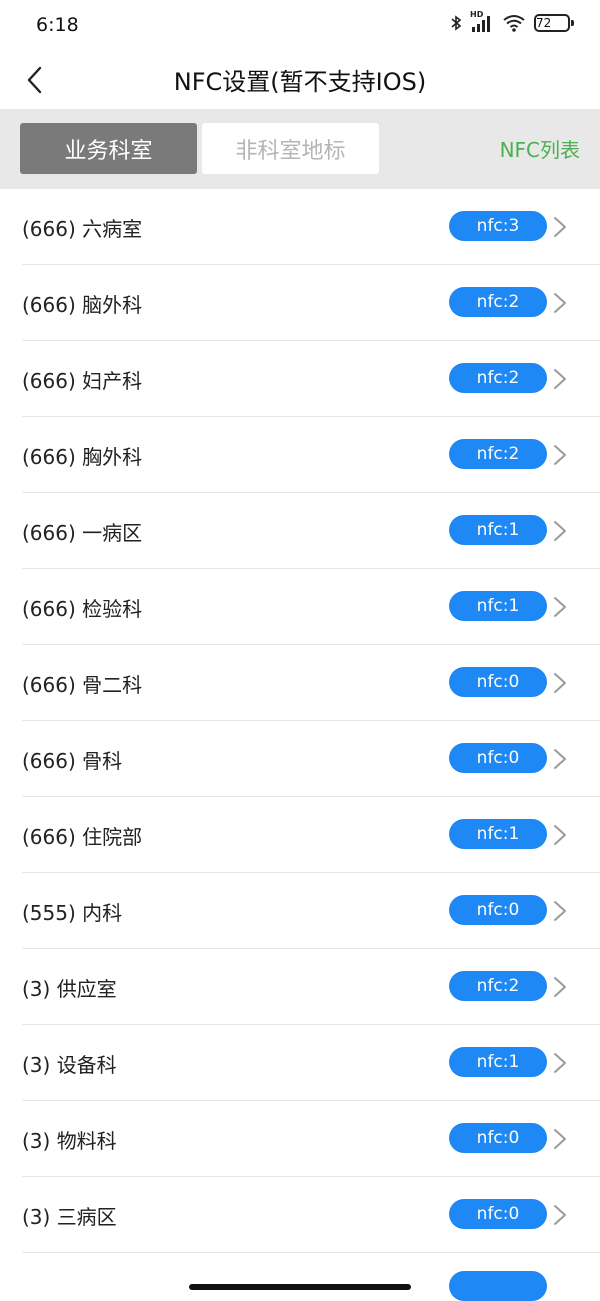 The height and width of the screenshot is (1301, 600). I want to click on item-label: (666) 骨科, so click(72, 761).